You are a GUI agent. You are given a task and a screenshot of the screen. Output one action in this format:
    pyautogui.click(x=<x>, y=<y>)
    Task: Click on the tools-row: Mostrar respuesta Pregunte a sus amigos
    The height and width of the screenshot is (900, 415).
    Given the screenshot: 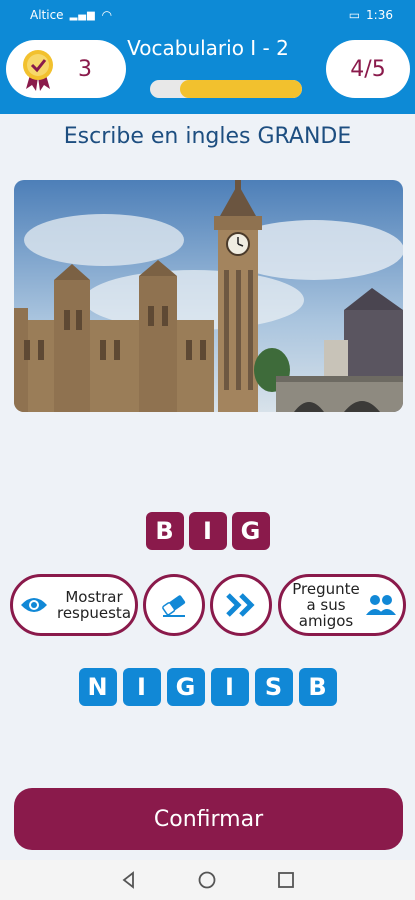 What is the action you would take?
    pyautogui.click(x=207, y=605)
    